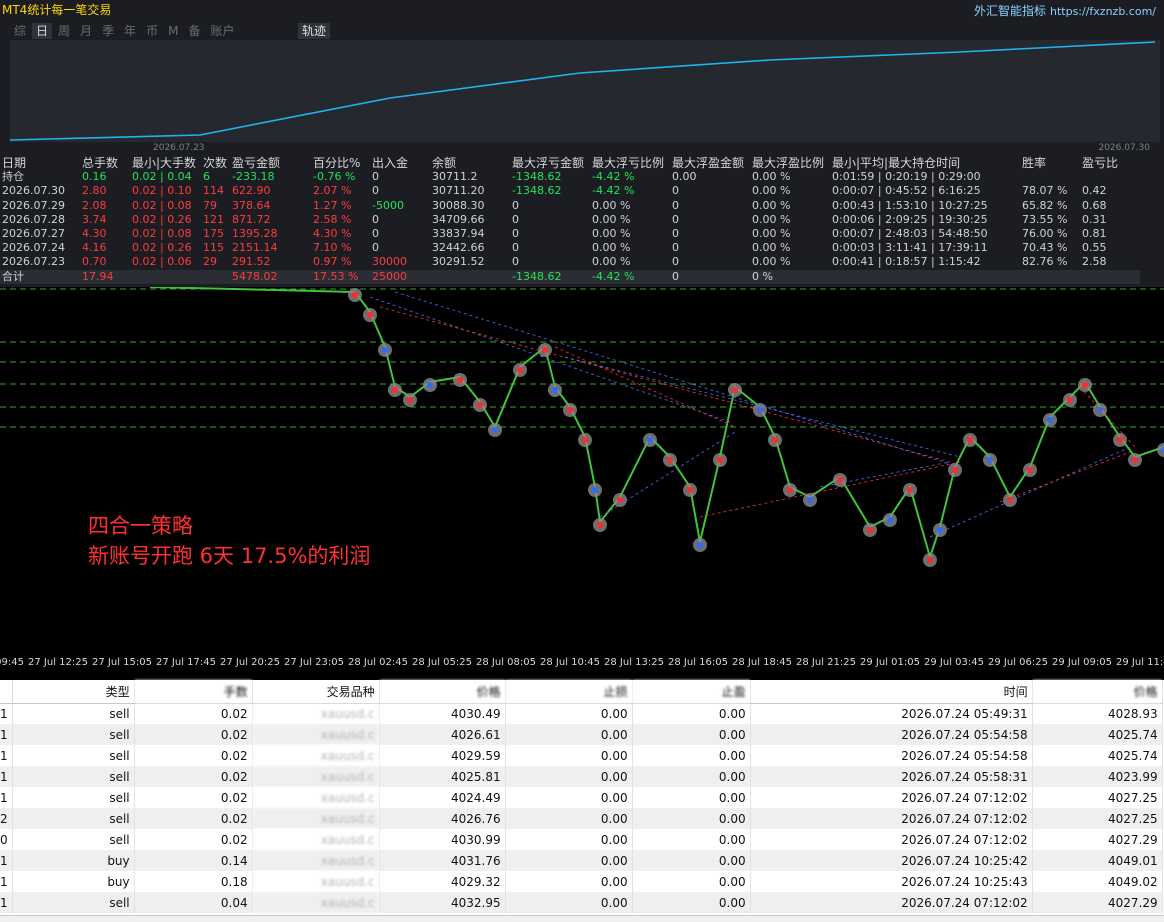 Image resolution: width=1164 pixels, height=922 pixels. Describe the element at coordinates (550, 276) in the screenshot. I see `stats-cell: -1348.62` at that location.